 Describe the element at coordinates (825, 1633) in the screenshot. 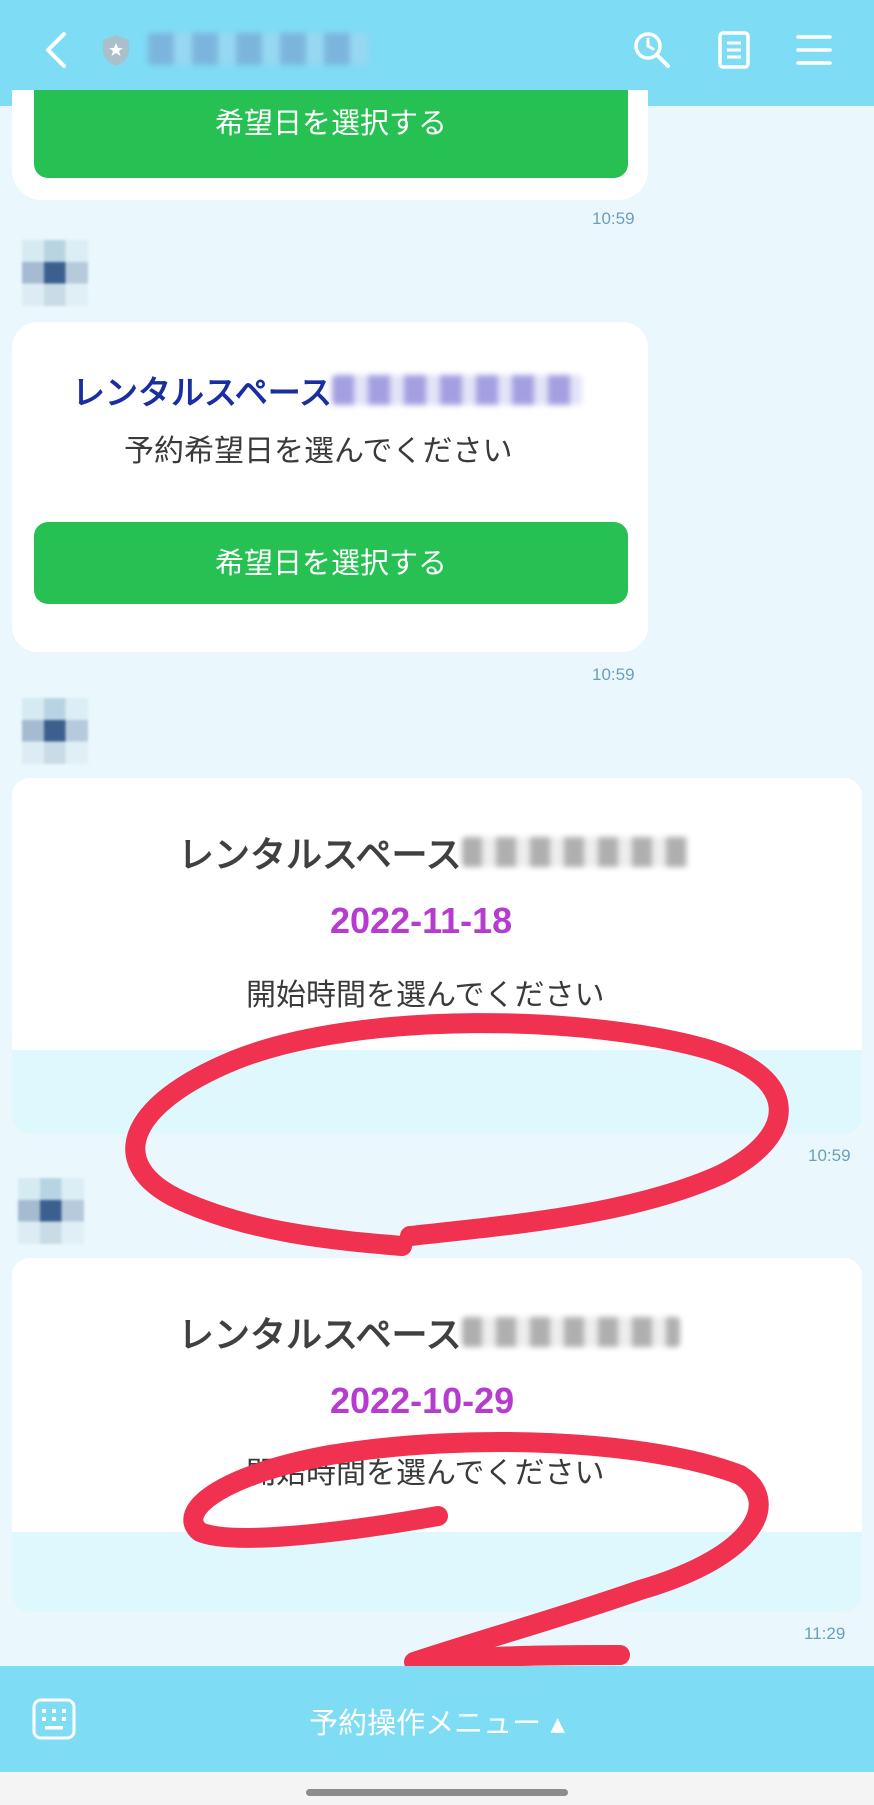

I see `message-time: 11:29` at that location.